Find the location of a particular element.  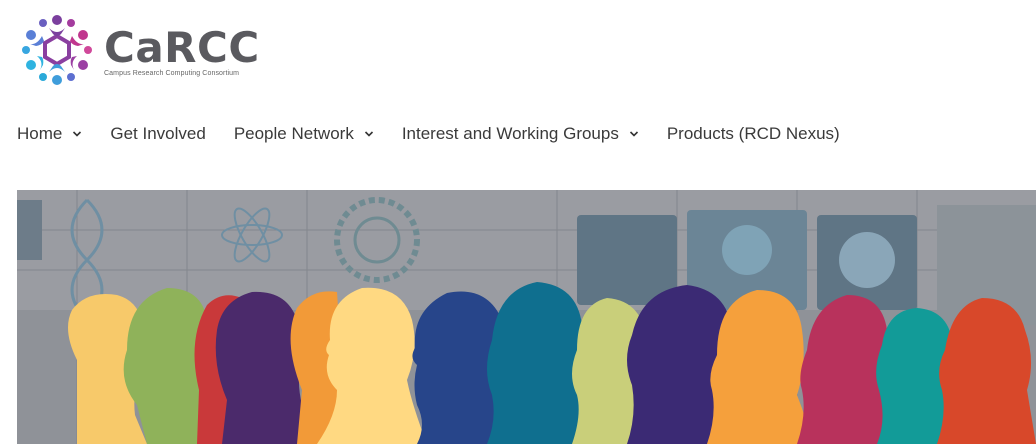

logo-subtitle: Campus Research Computing Consortium is located at coordinates (172, 73).